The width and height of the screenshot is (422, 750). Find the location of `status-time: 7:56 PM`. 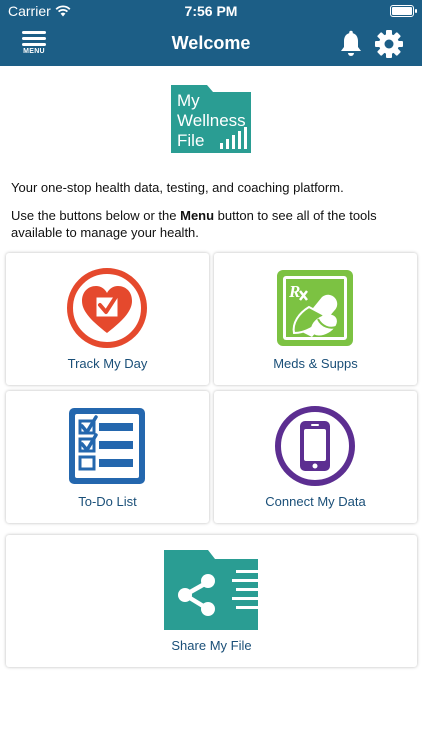

status-time: 7:56 PM is located at coordinates (211, 11).